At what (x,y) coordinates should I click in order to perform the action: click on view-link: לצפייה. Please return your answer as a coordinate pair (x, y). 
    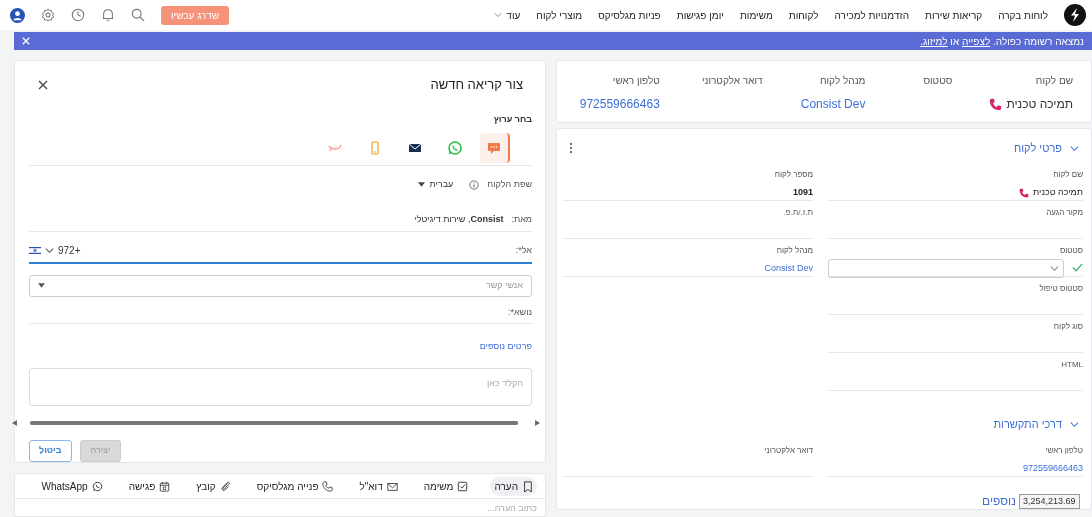
    Looking at the image, I should click on (976, 41).